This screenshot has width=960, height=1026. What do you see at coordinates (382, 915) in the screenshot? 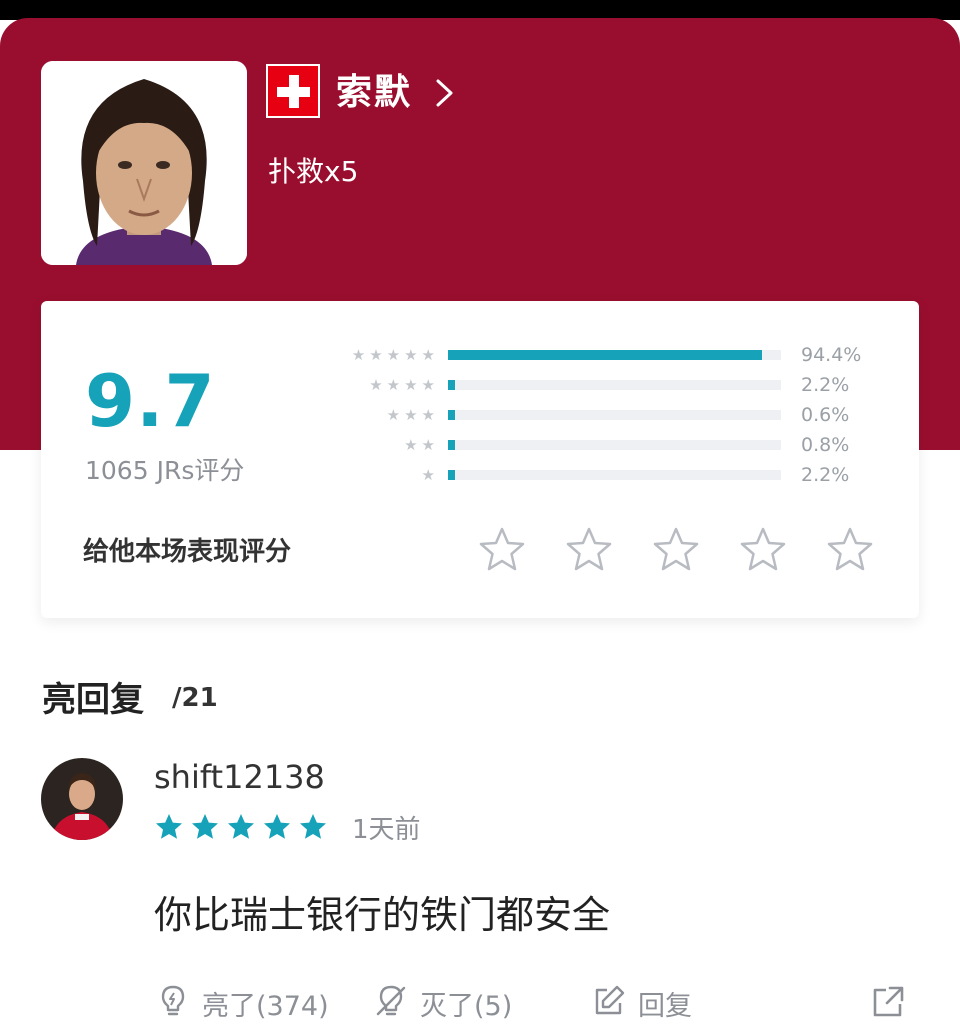
I see `comment-text: 你比瑞士银行的铁门都安全` at bounding box center [382, 915].